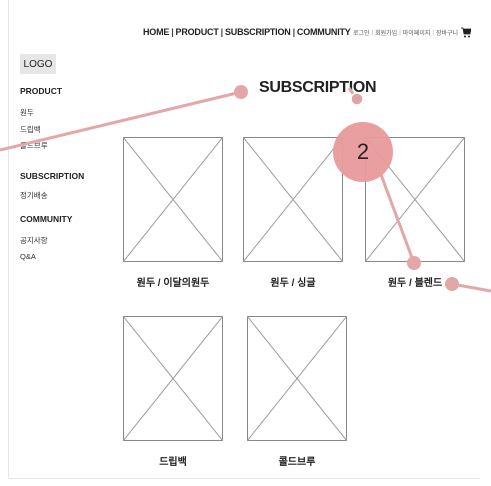  What do you see at coordinates (173, 462) in the screenshot?
I see `product-name: 드립백` at bounding box center [173, 462].